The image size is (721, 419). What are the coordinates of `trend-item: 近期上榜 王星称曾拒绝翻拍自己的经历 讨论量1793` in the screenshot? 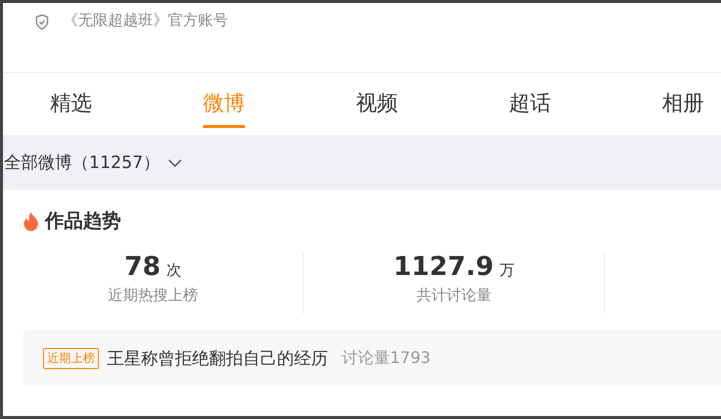 It's located at (372, 358).